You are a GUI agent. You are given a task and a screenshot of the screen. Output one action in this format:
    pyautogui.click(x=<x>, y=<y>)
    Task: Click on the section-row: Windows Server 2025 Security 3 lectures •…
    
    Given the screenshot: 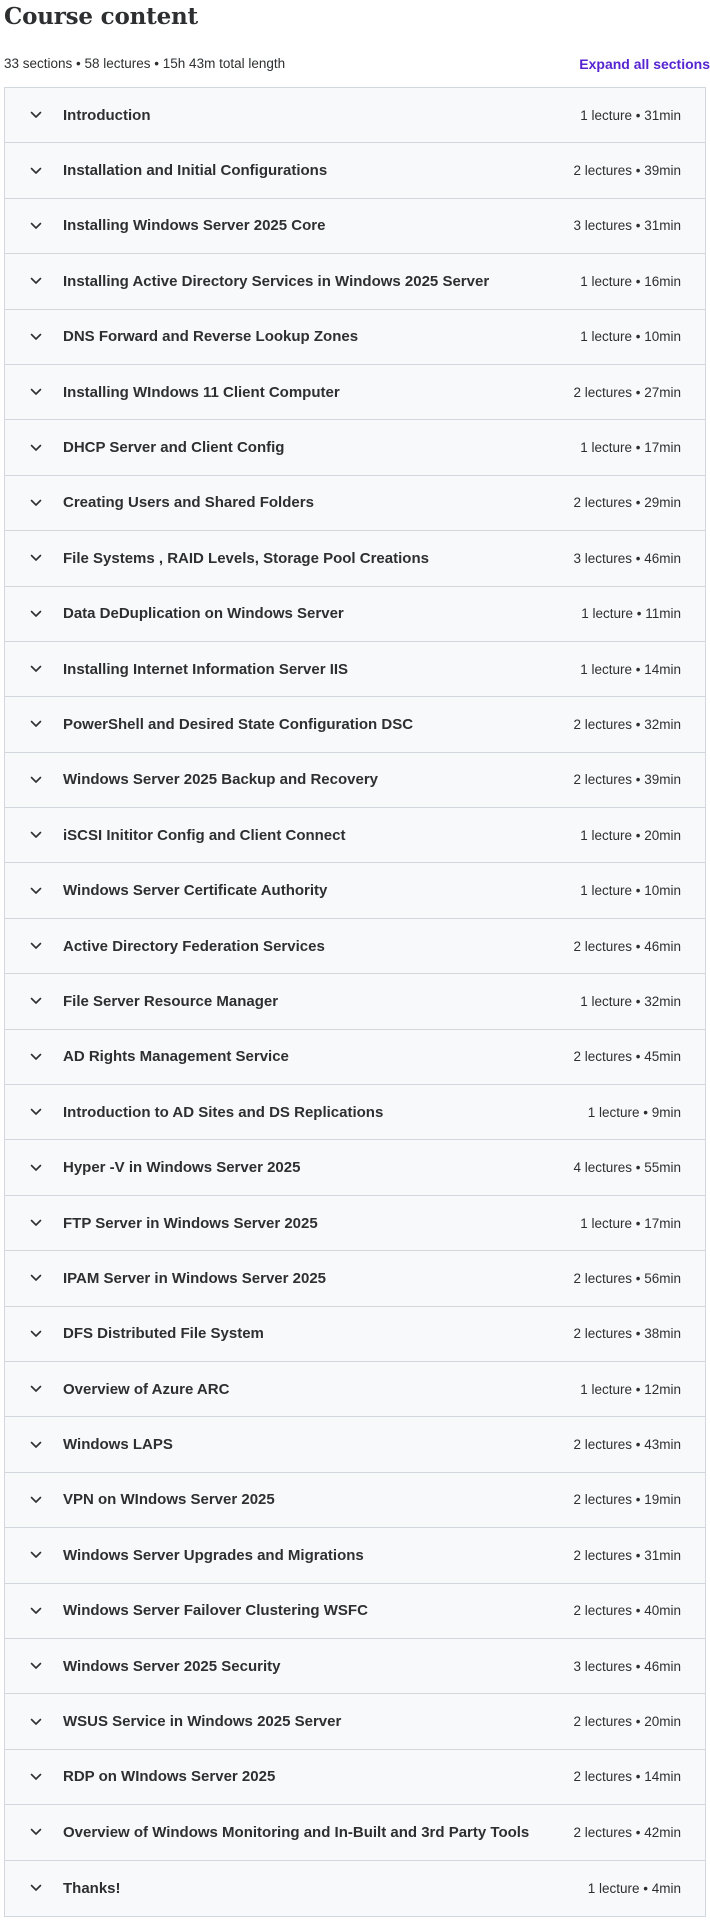 What is the action you would take?
    pyautogui.click(x=355, y=1666)
    